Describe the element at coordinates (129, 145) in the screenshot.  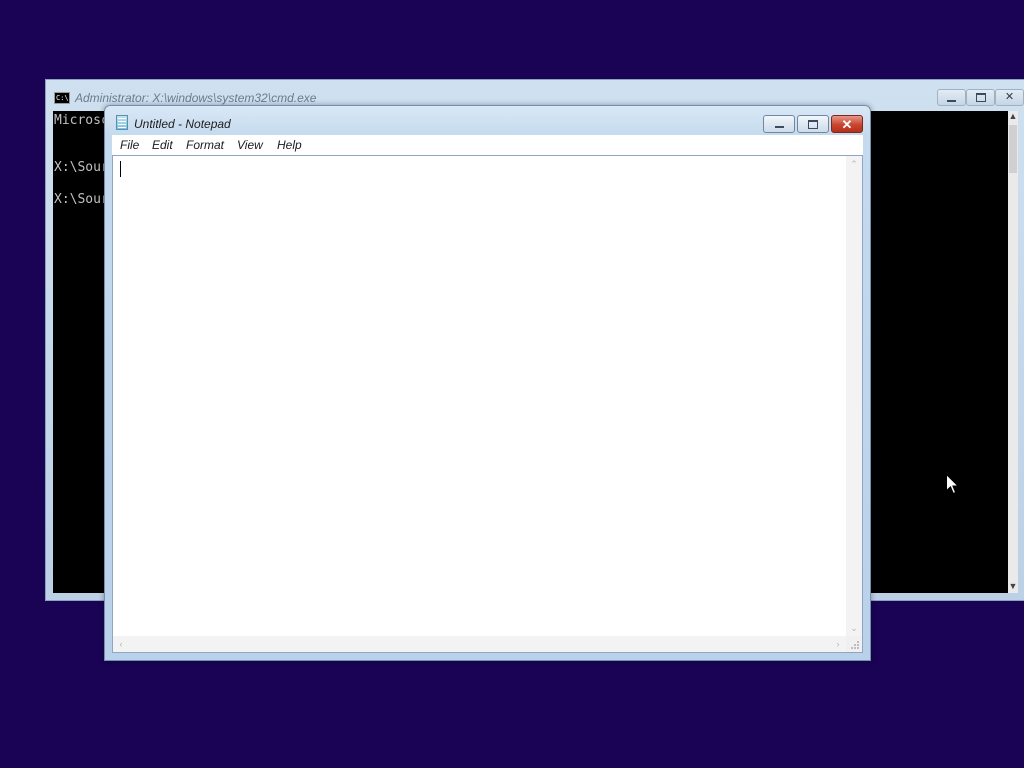
I see `menu-file: File` at that location.